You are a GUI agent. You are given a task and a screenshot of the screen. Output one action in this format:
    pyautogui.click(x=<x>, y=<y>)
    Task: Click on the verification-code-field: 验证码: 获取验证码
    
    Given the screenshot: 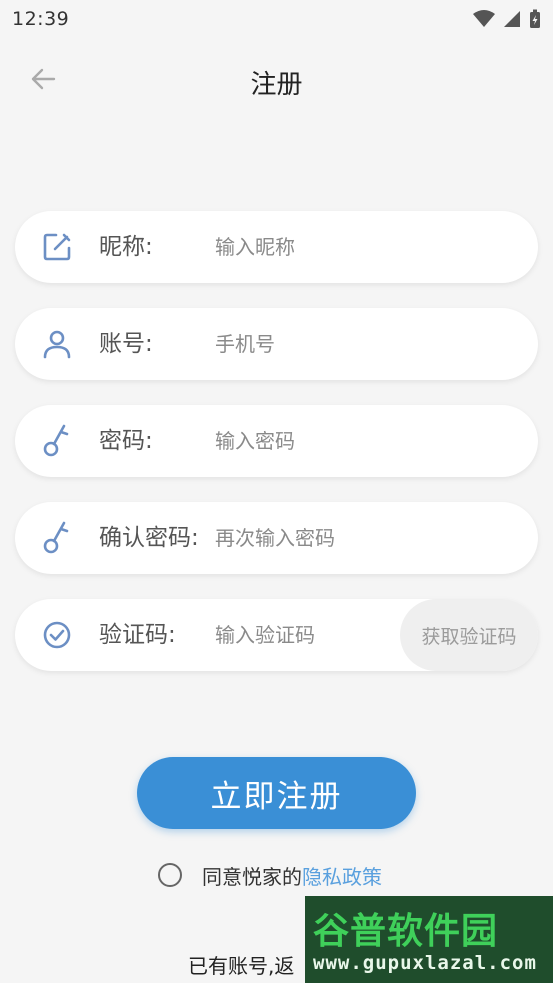 What is the action you would take?
    pyautogui.click(x=276, y=635)
    